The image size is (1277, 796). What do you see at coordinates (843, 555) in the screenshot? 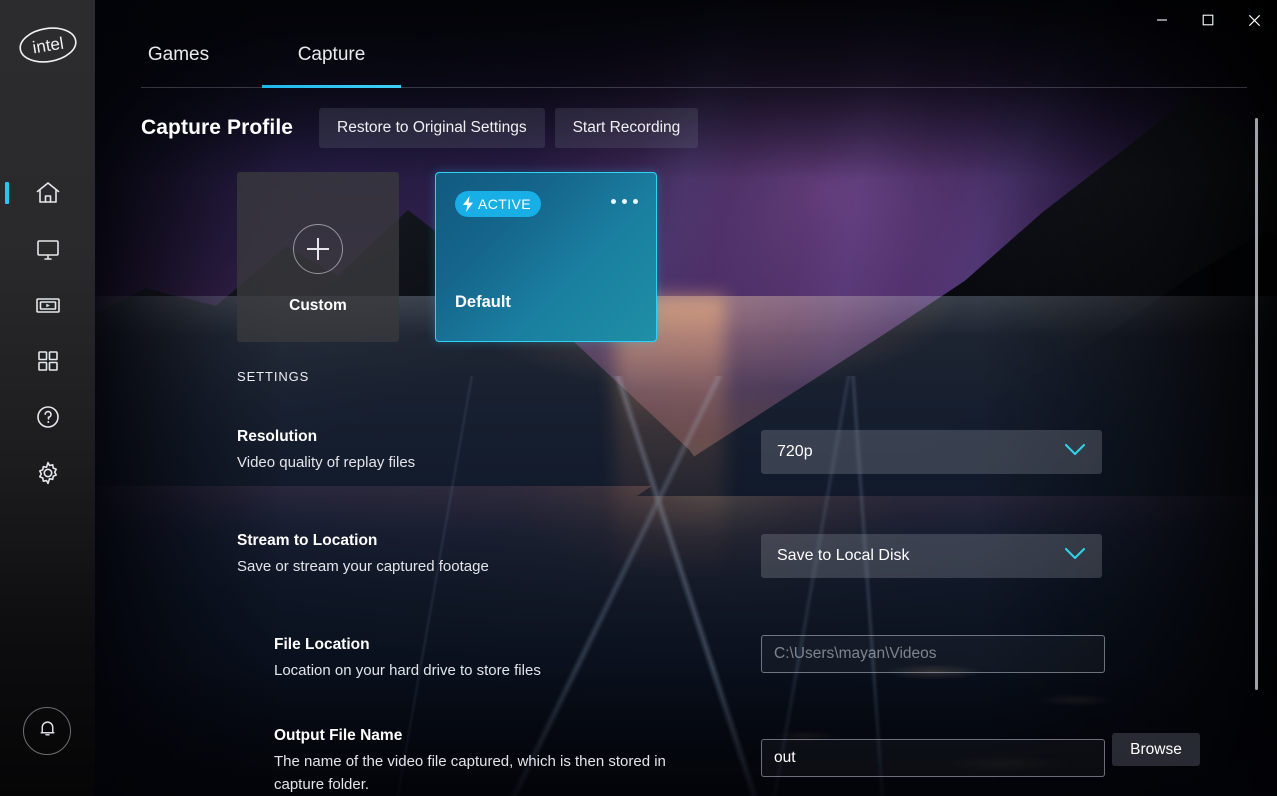
I see `stream-to-location-value: Save to Local Disk` at bounding box center [843, 555].